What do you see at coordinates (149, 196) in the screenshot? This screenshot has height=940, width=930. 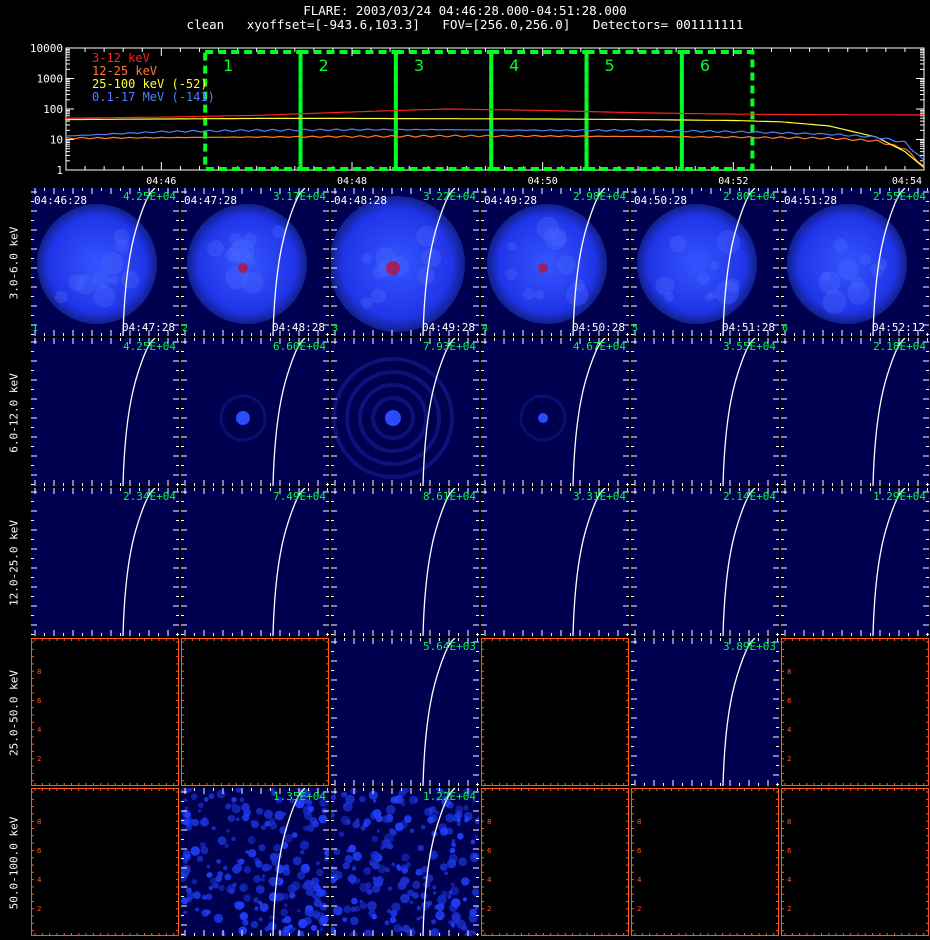 I see `peak-value-label: 4.25E+04` at bounding box center [149, 196].